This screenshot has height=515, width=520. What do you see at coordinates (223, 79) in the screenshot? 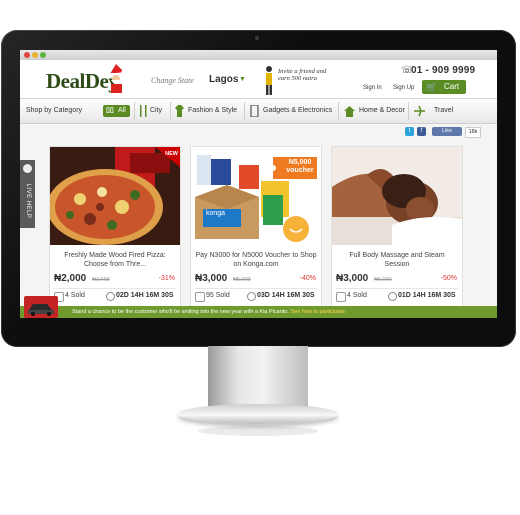
I see `state-selector: Lagos` at bounding box center [223, 79].